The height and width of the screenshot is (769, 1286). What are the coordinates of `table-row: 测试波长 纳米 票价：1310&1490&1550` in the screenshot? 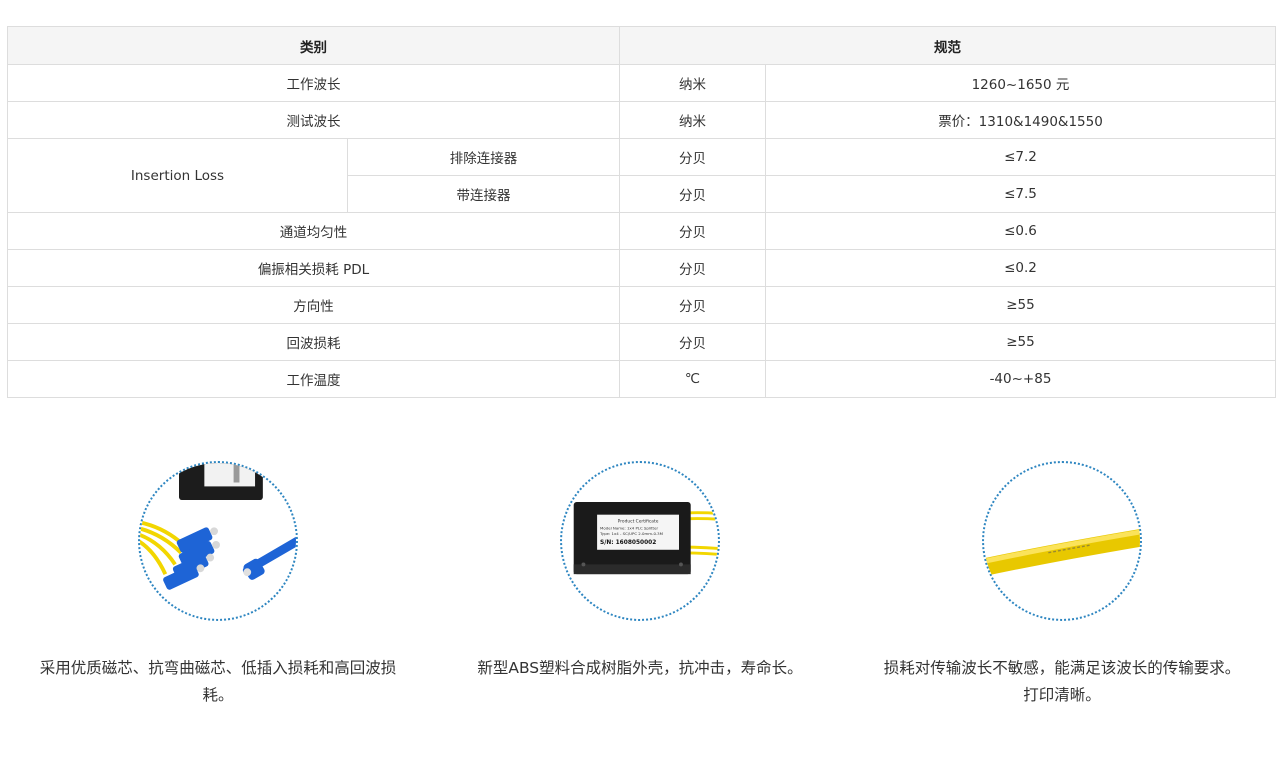 It's located at (641, 120).